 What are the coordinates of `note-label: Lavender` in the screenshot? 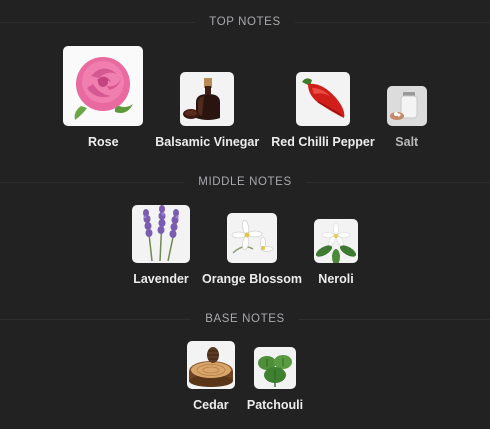 It's located at (161, 279).